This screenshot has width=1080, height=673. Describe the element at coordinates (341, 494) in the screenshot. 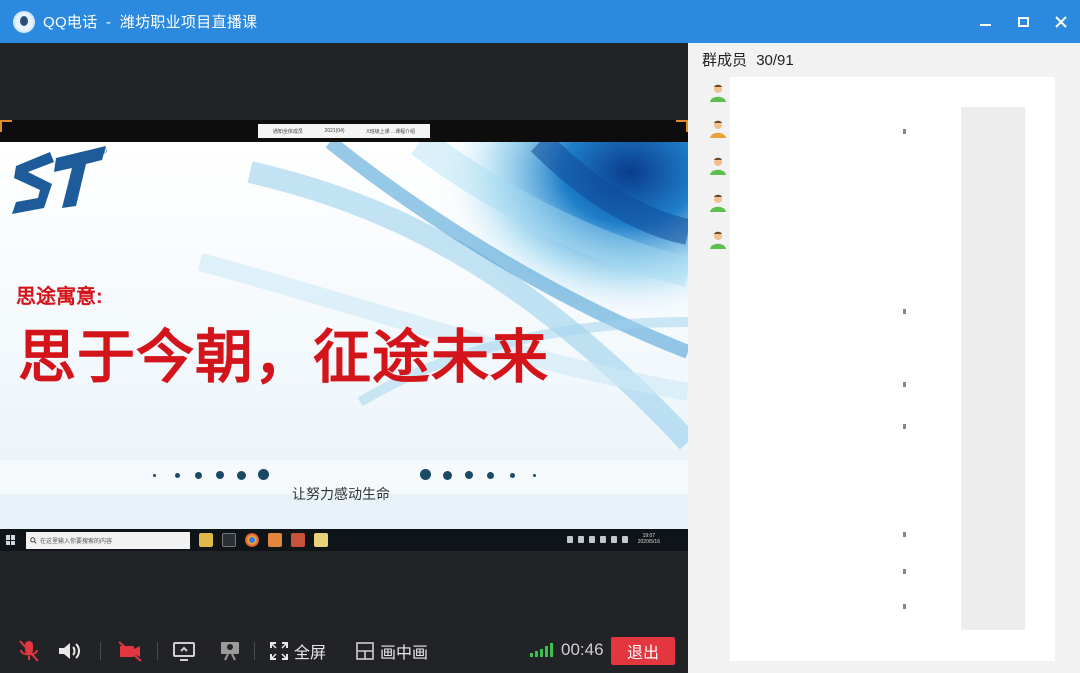

I see `slide-tagline: 让努力感动生命` at that location.